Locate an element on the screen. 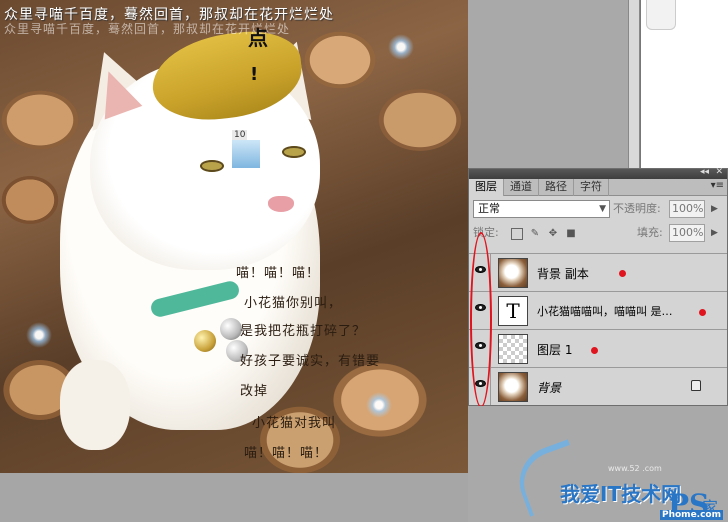  close-icon: ✕ is located at coordinates (719, 172).